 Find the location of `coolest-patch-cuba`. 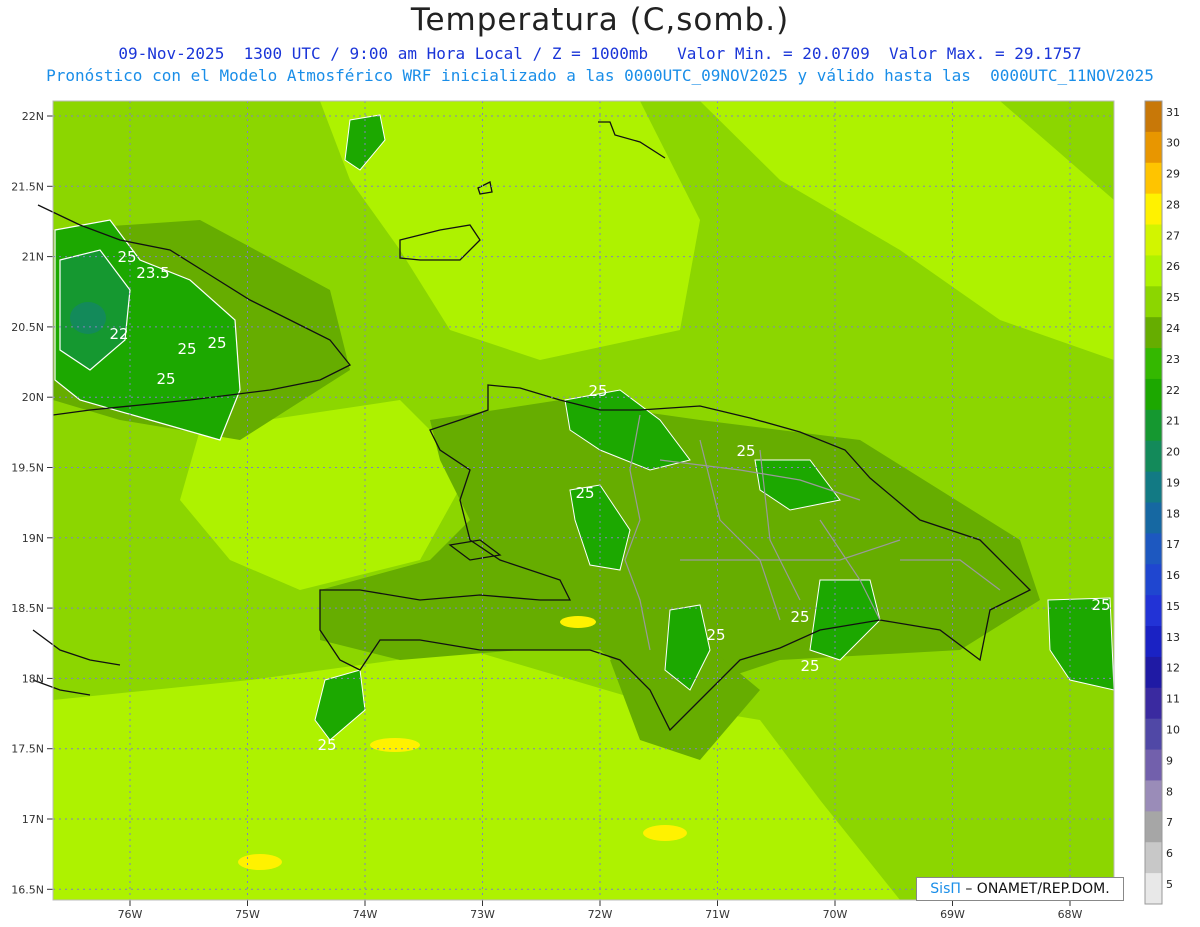

coolest-patch-cuba is located at coordinates (88, 318).